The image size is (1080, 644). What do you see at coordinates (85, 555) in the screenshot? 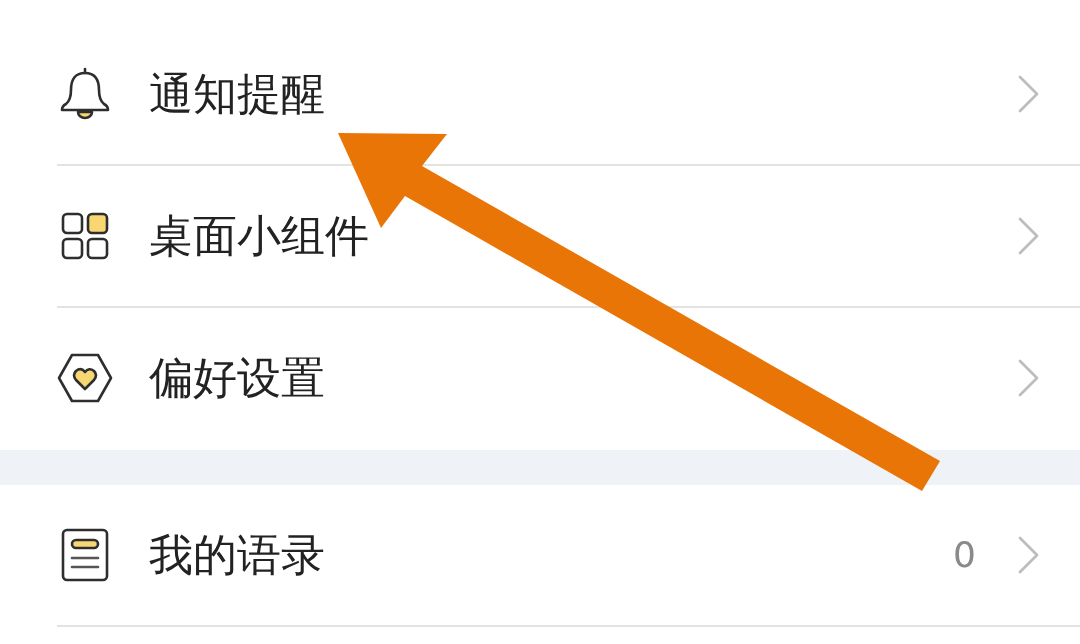
I see `note-icon` at bounding box center [85, 555].